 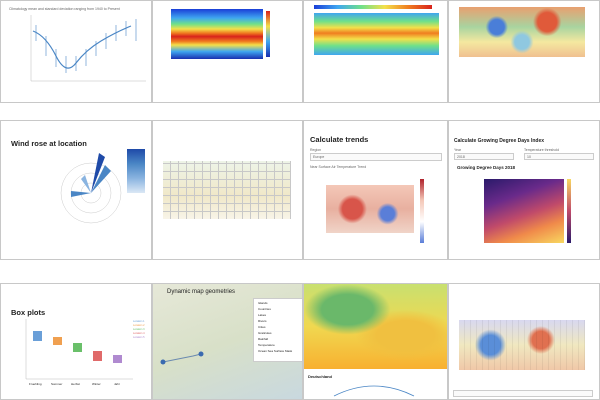 What do you see at coordinates (422, 211) in the screenshot?
I see `trend-colorbar` at bounding box center [422, 211].